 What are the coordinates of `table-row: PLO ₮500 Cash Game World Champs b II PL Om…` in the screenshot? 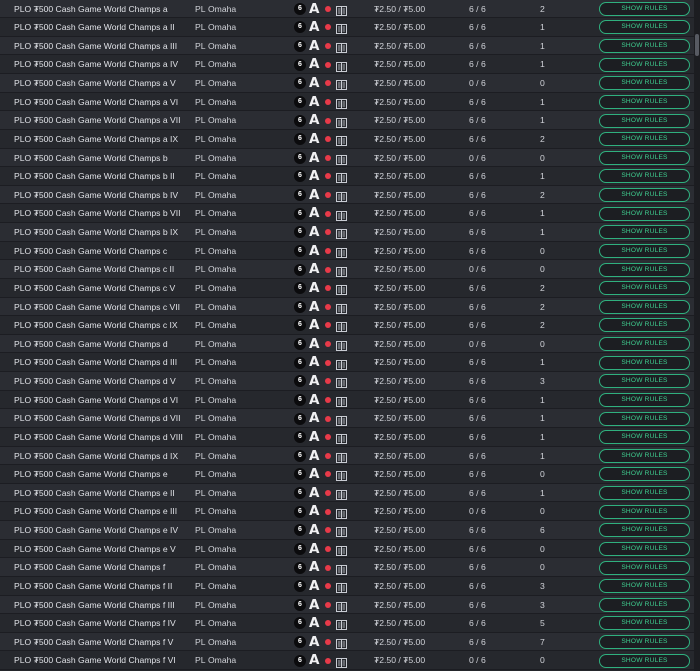 It's located at (347, 176).